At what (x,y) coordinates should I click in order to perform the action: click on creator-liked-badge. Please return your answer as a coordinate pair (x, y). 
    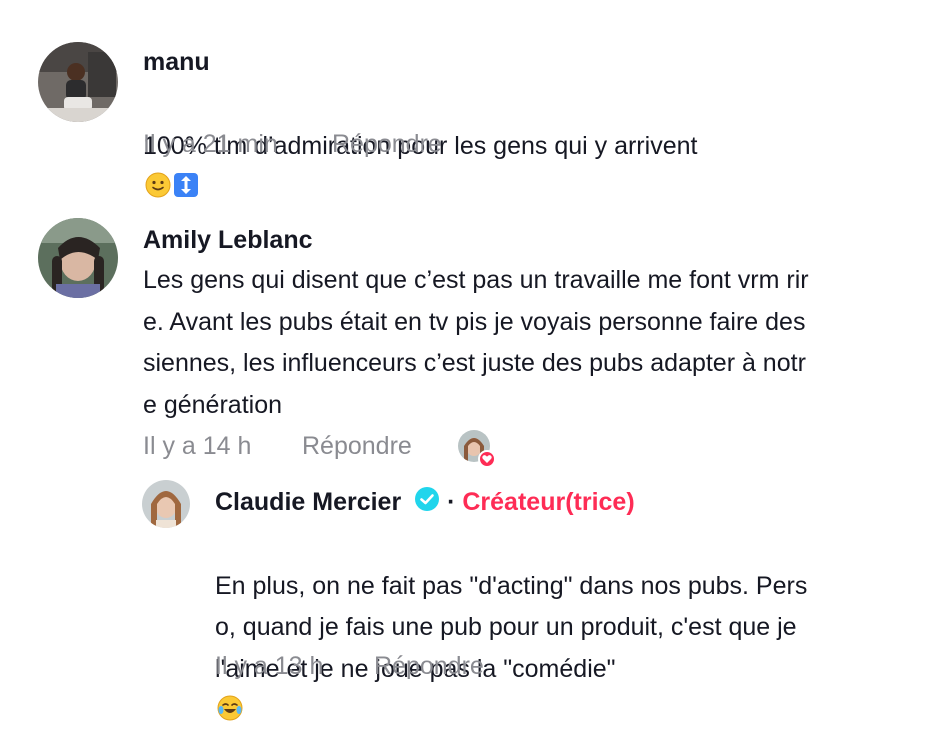
    Looking at the image, I should click on (477, 449).